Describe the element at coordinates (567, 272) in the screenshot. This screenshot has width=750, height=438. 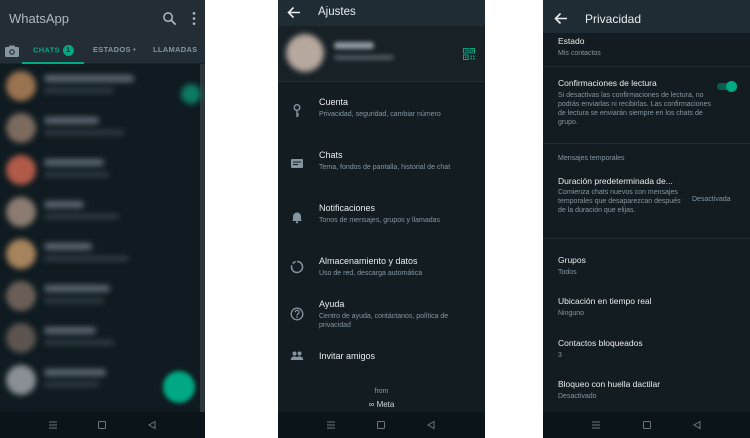
I see `privacy-item-value: Todos` at that location.